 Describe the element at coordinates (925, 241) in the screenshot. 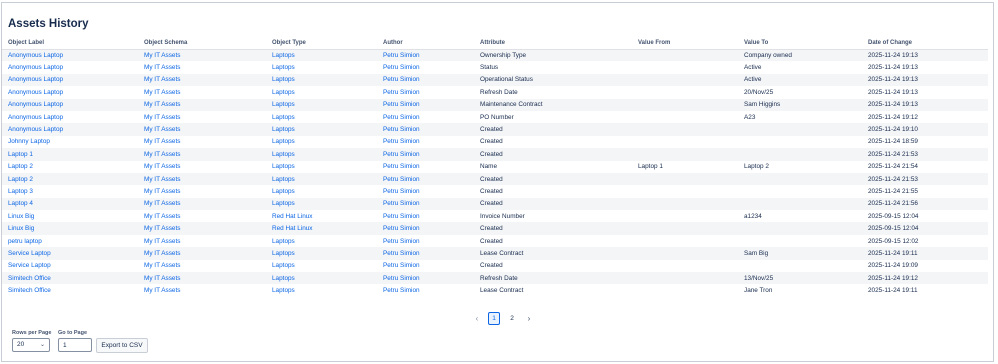

I see `date-of-change-cell: 2025-09-15 12:02` at that location.